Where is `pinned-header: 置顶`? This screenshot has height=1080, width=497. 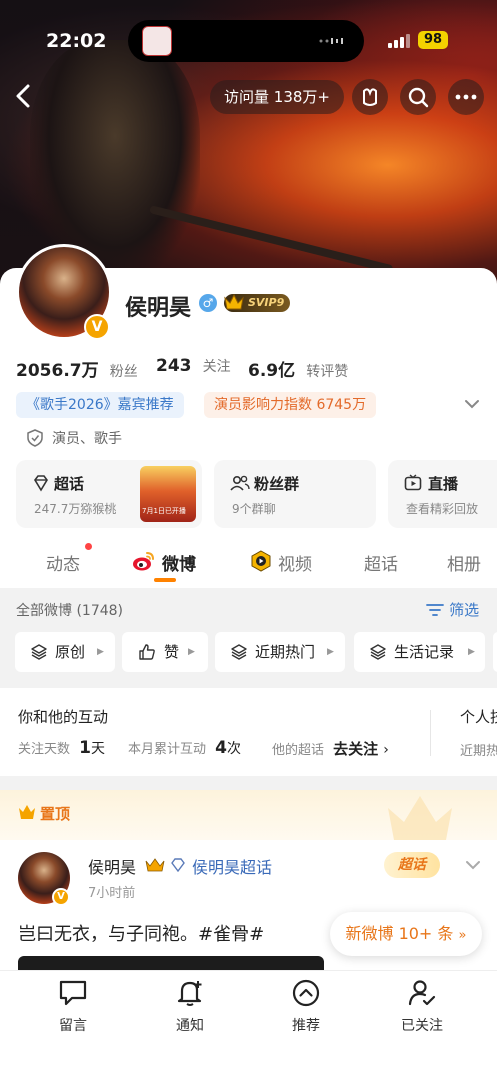
pinned-header: 置顶 is located at coordinates (248, 815).